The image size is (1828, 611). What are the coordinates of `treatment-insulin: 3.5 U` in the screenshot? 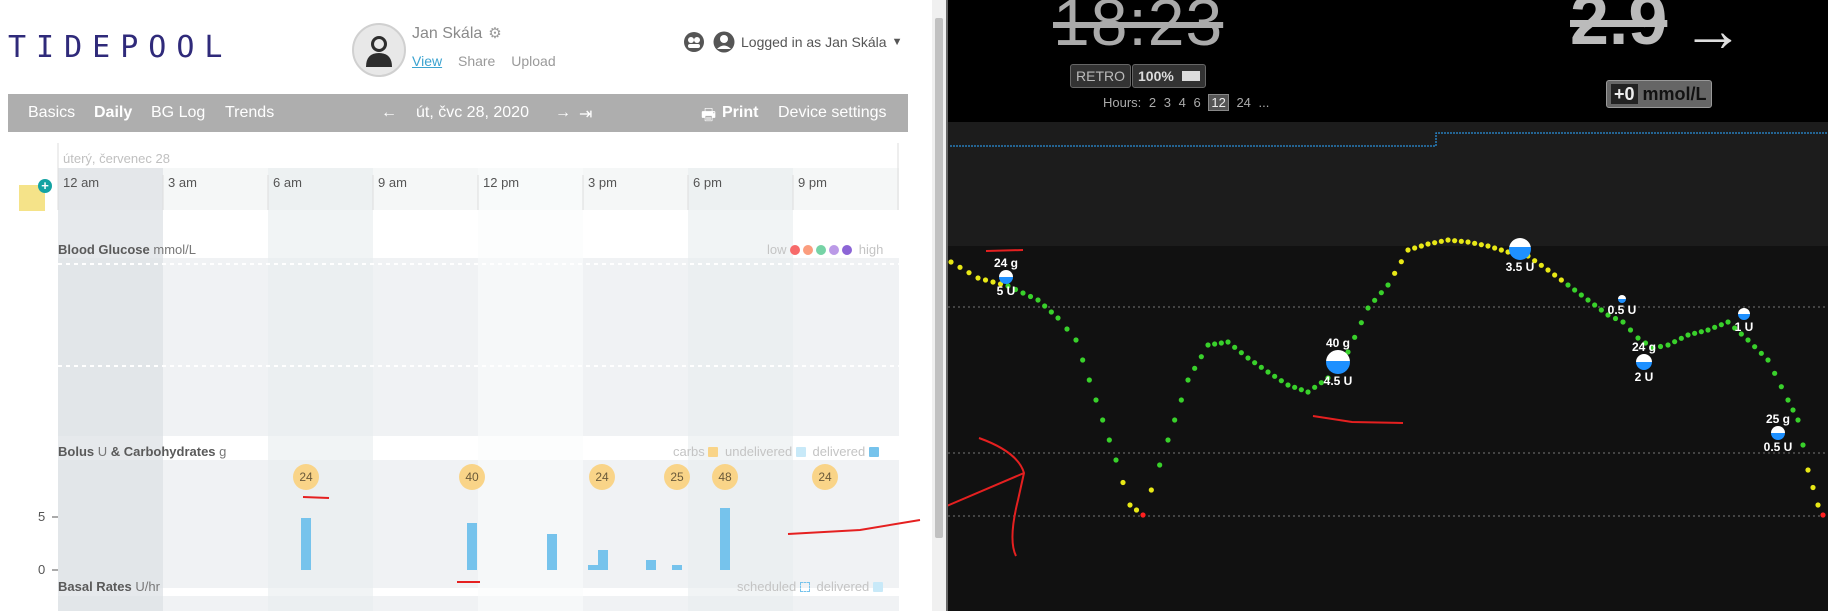 It's located at (1520, 267).